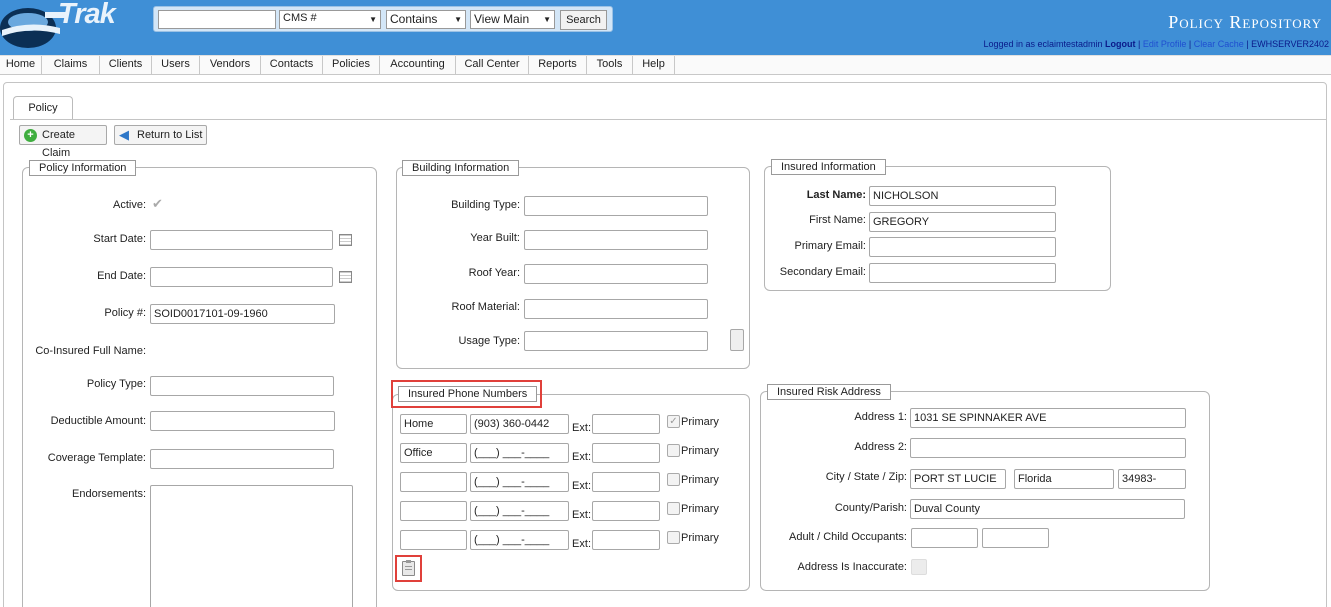 The width and height of the screenshot is (1331, 607). What do you see at coordinates (1290, 44) in the screenshot?
I see `server-name: EWHSERVER2402` at bounding box center [1290, 44].